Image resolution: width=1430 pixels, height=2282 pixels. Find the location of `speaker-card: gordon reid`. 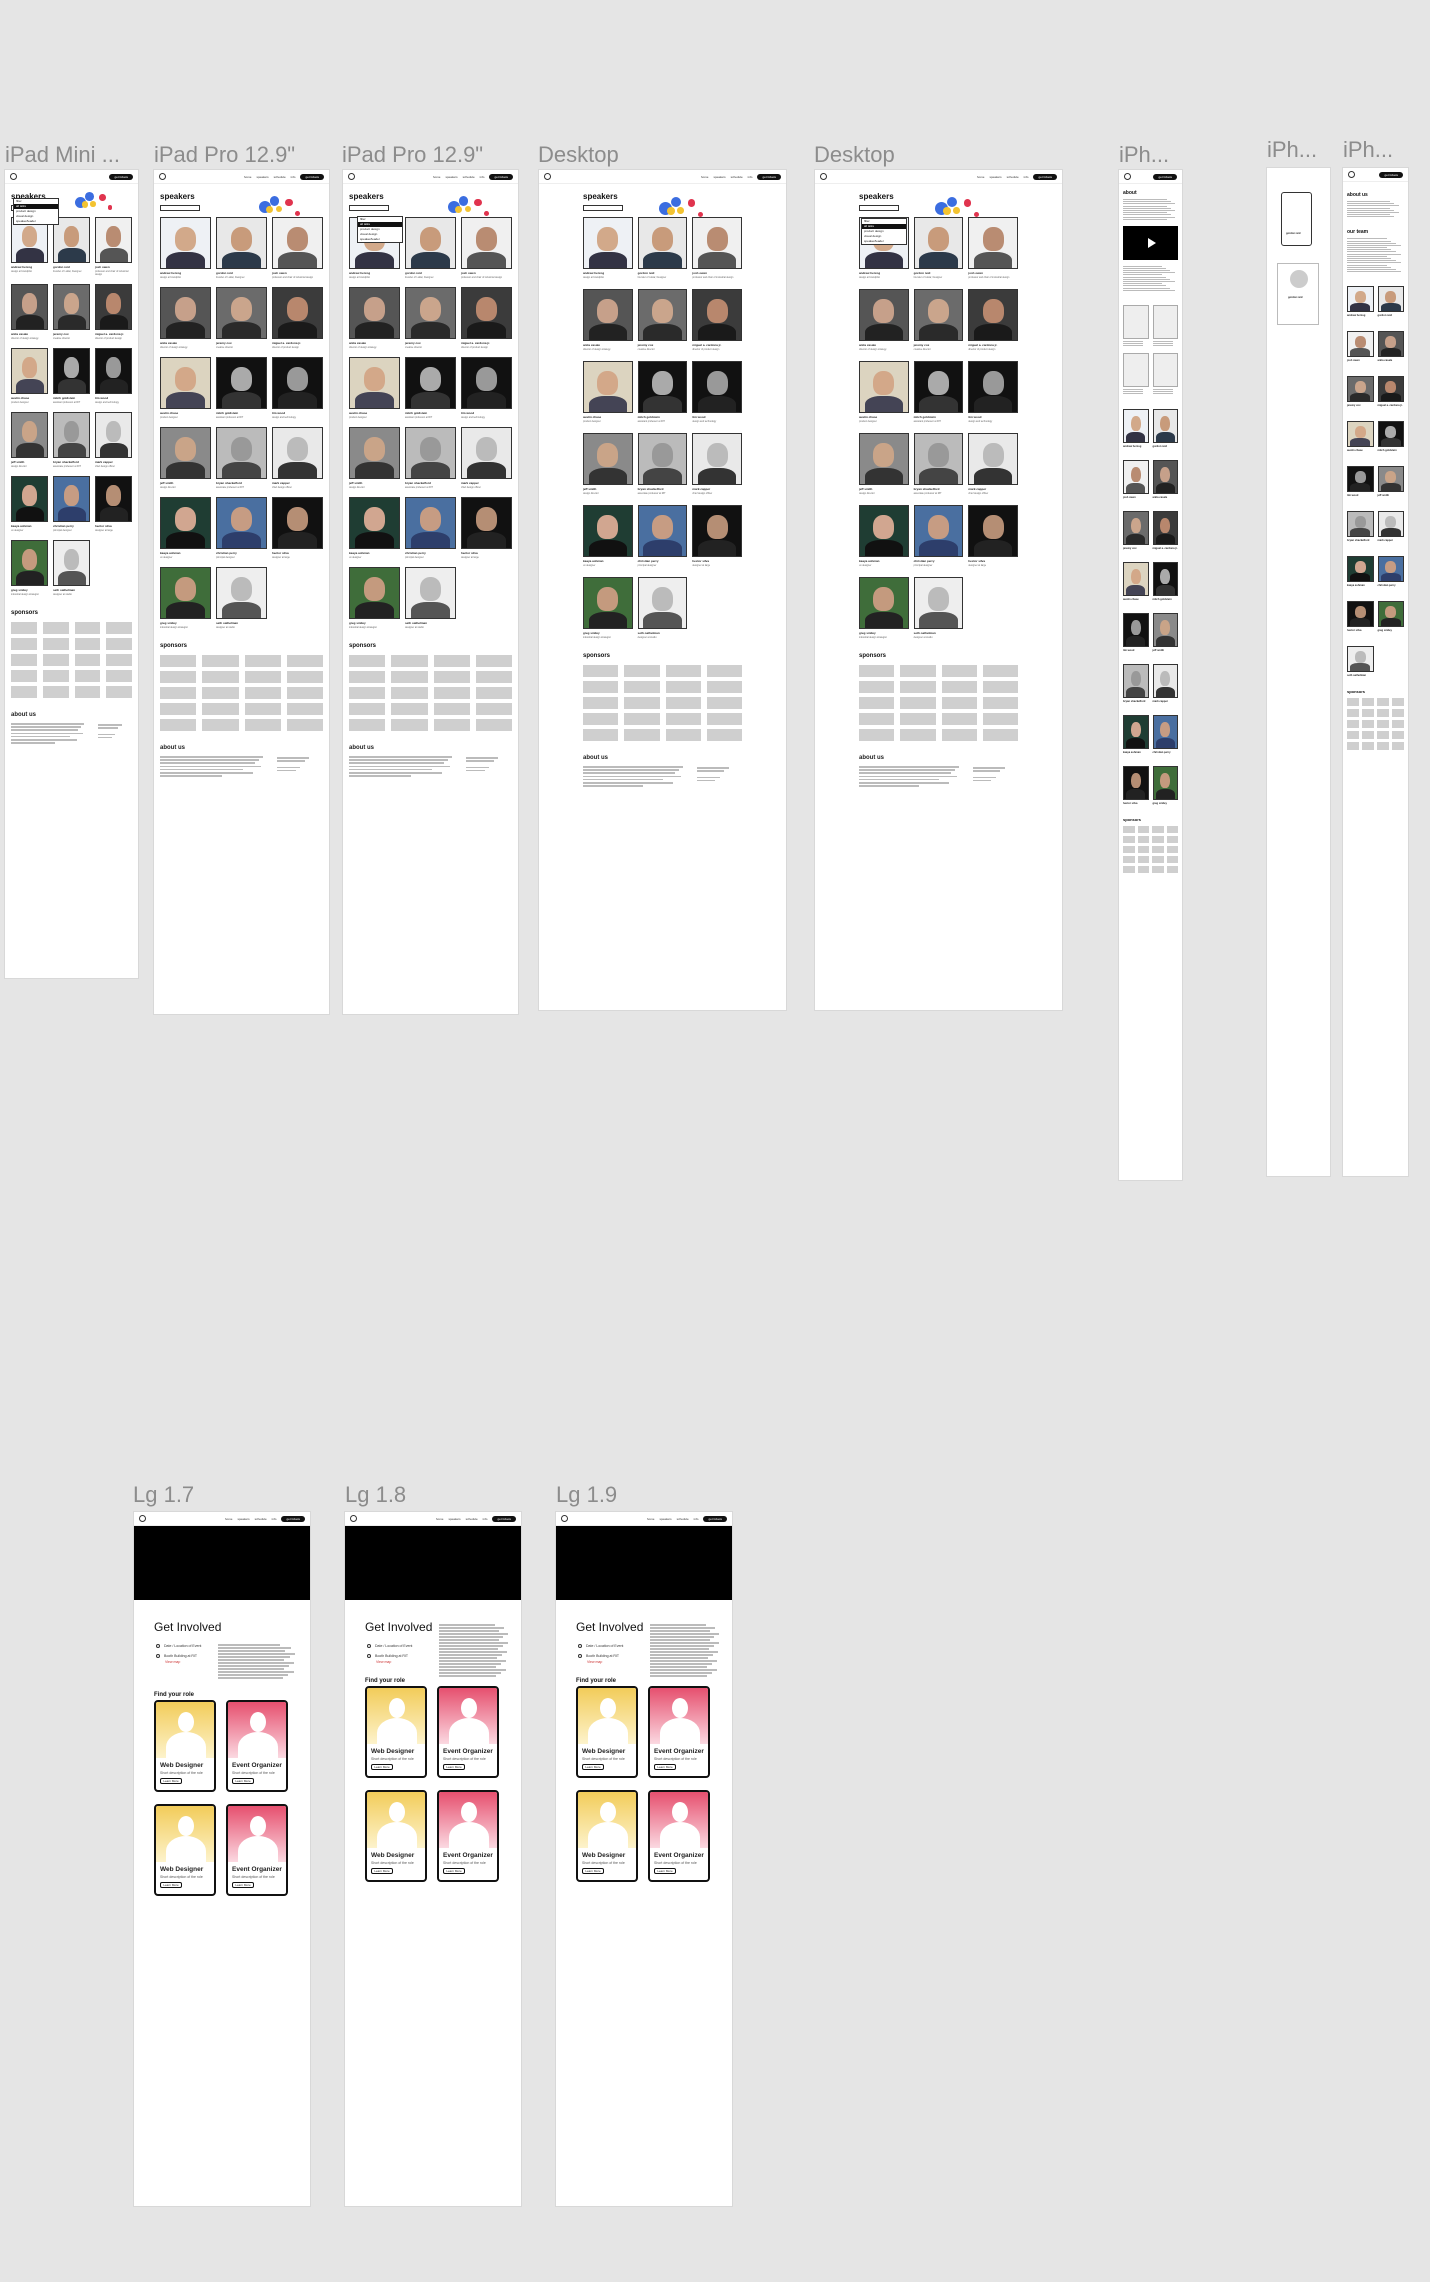

speaker-card: gordon reid is located at coordinates (1165, 428).